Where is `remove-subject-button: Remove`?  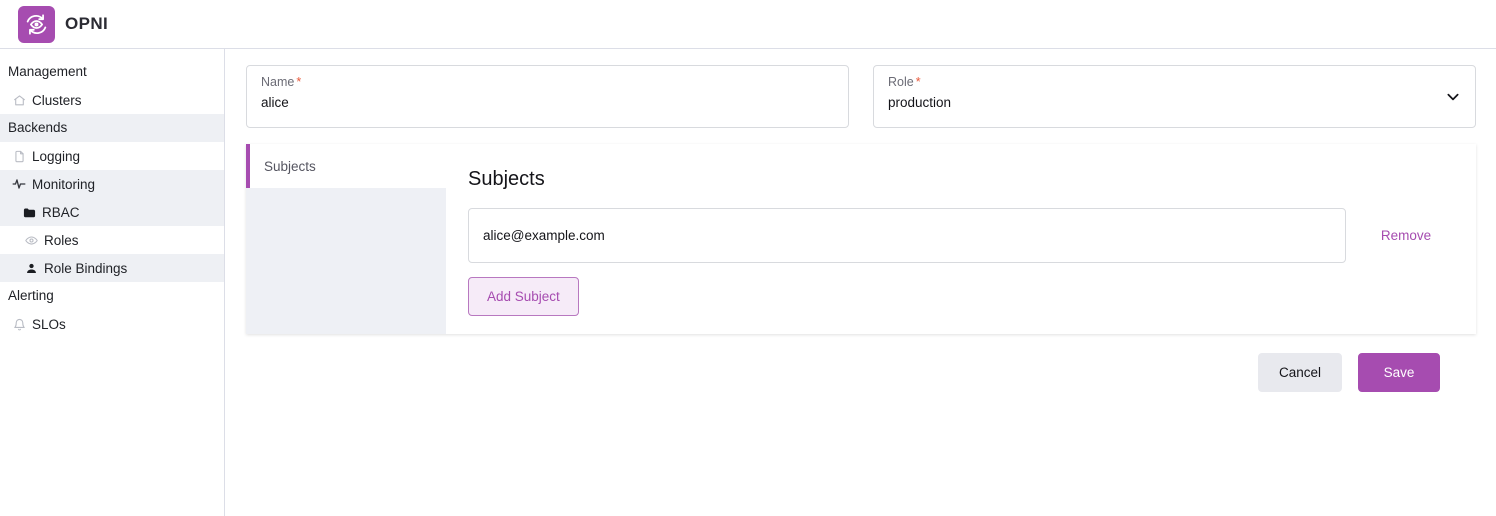
remove-subject-button: Remove is located at coordinates (1406, 235).